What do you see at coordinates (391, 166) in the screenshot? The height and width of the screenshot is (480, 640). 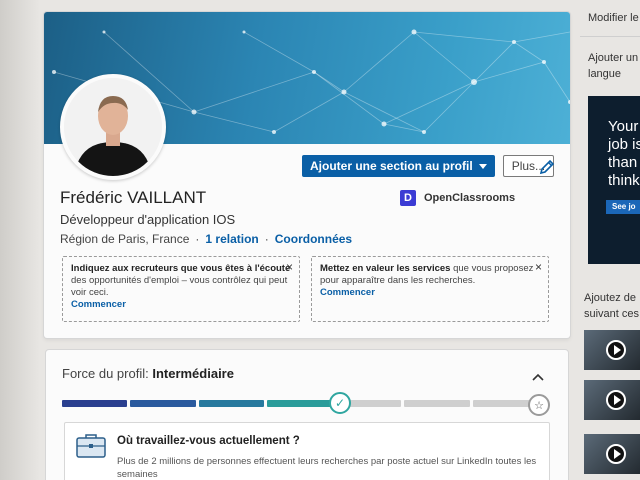 I see `add-profile-section-label: Ajouter une section au profil` at bounding box center [391, 166].